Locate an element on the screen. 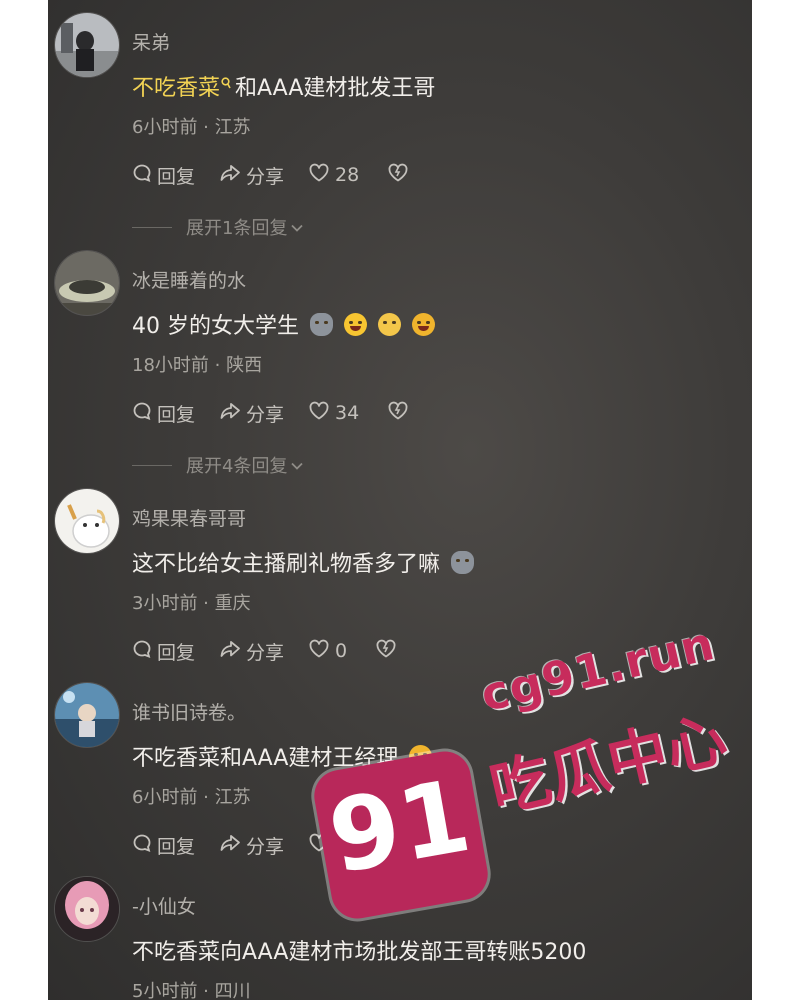 This screenshot has width=800, height=1000. comment-text: 不吃香菜 和AAA建材批发王哥 is located at coordinates (283, 86).